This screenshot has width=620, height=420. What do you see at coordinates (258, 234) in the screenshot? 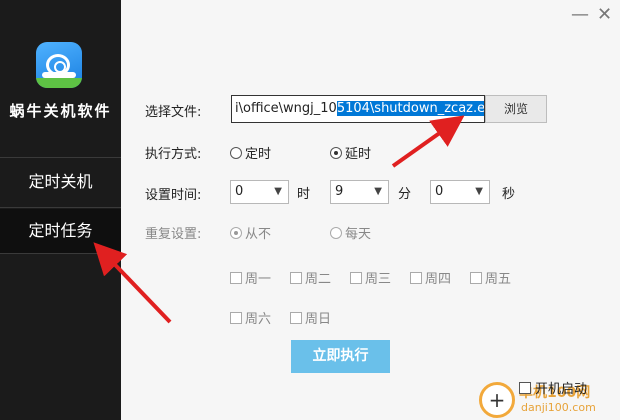
I see `repeat-option-label: 从不` at bounding box center [258, 234].